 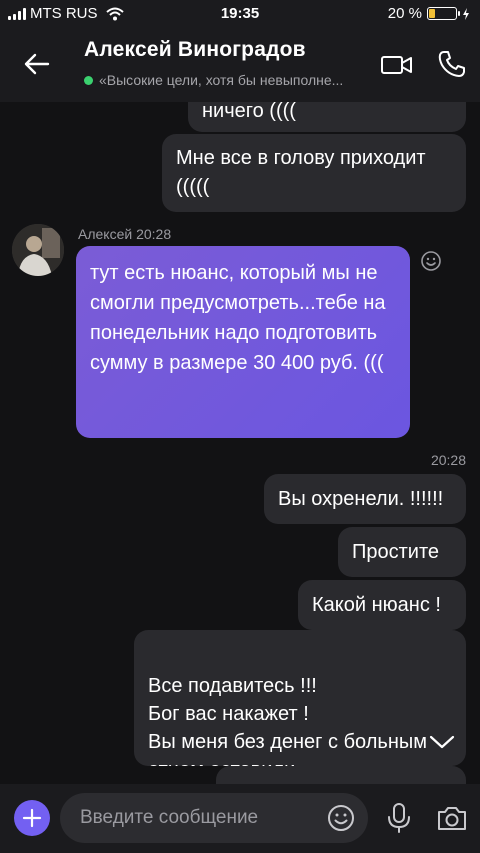 I want to click on attach-plus-button, so click(x=32, y=818).